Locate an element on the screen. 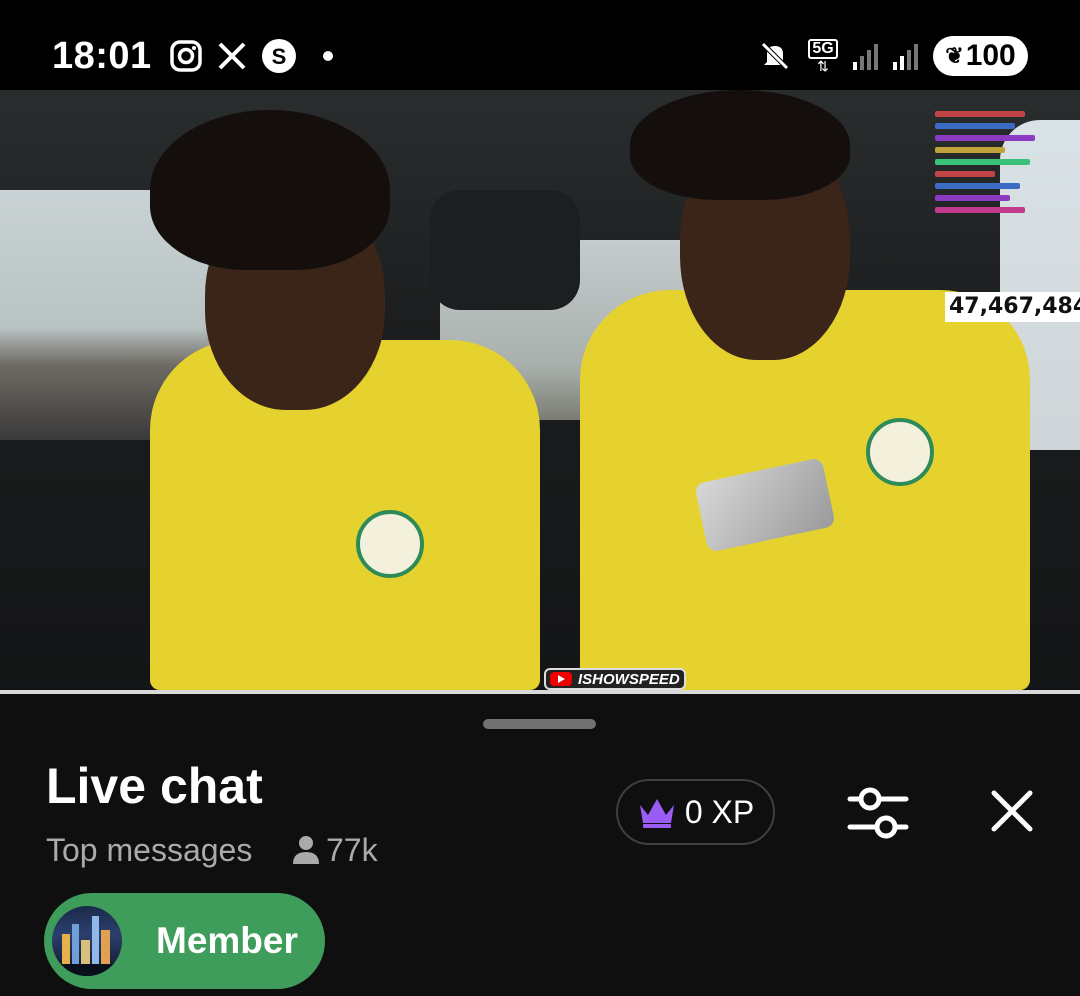  channel-watermark-text: ISHOWSPEED is located at coordinates (629, 679).